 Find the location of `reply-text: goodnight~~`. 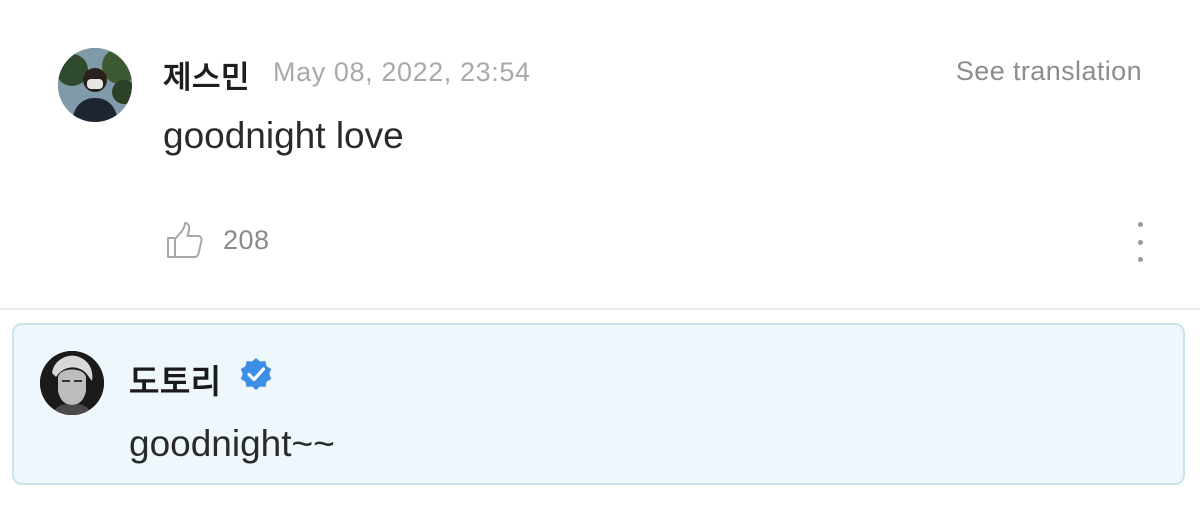

reply-text: goodnight~~ is located at coordinates (232, 443).